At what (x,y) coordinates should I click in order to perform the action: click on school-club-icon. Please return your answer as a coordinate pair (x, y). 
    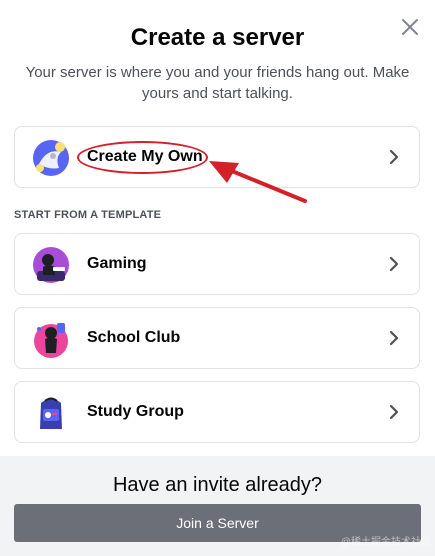
    Looking at the image, I should click on (51, 339).